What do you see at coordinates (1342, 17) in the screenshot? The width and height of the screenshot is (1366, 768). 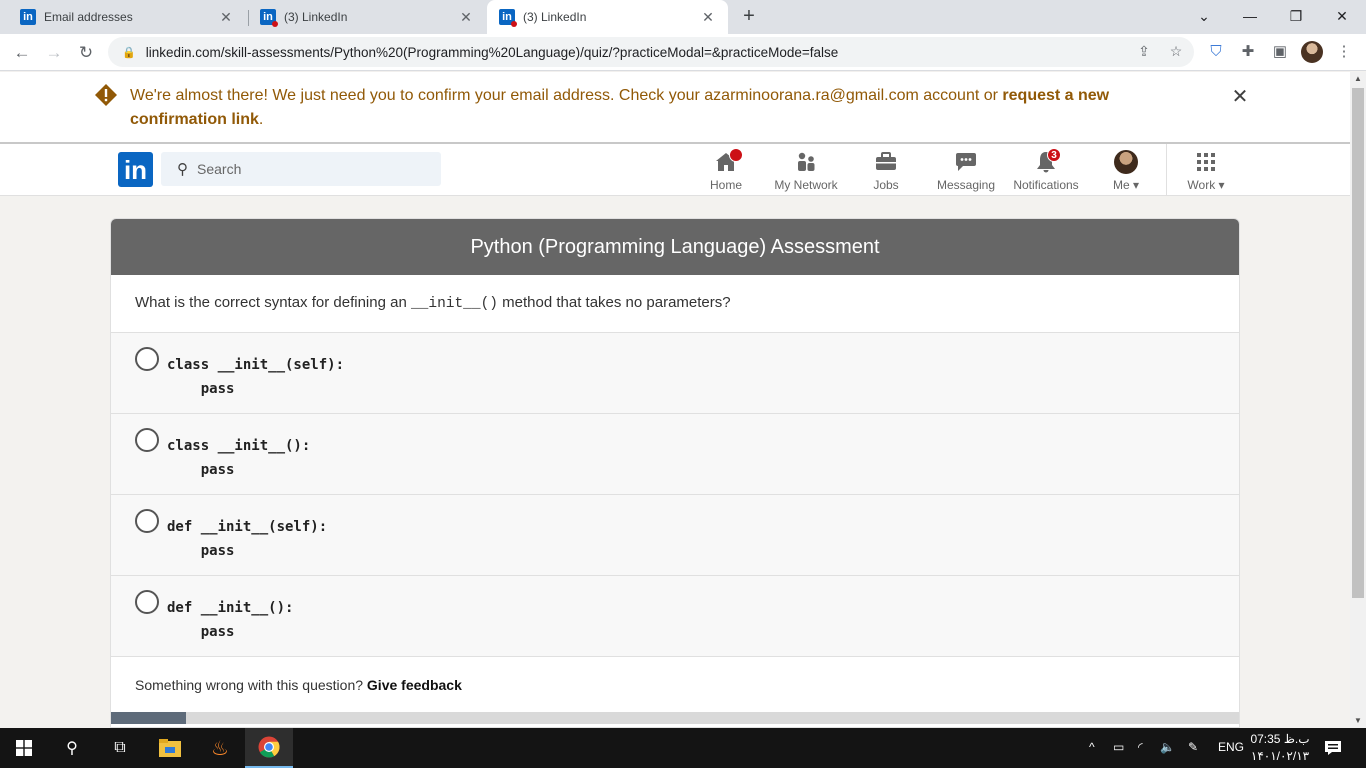 I see `window-close-button: ✕` at bounding box center [1342, 17].